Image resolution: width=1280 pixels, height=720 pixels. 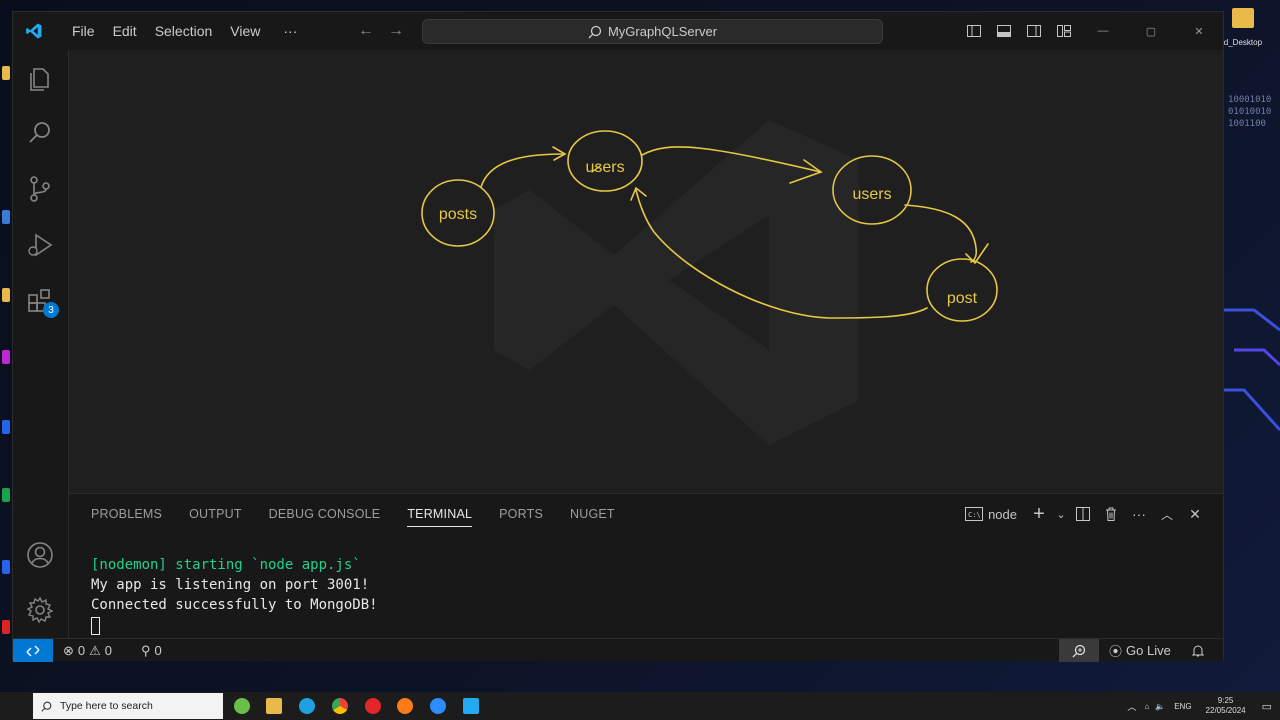 What do you see at coordinates (33, 650) in the screenshot?
I see `remote-indicator-icon` at bounding box center [33, 650].